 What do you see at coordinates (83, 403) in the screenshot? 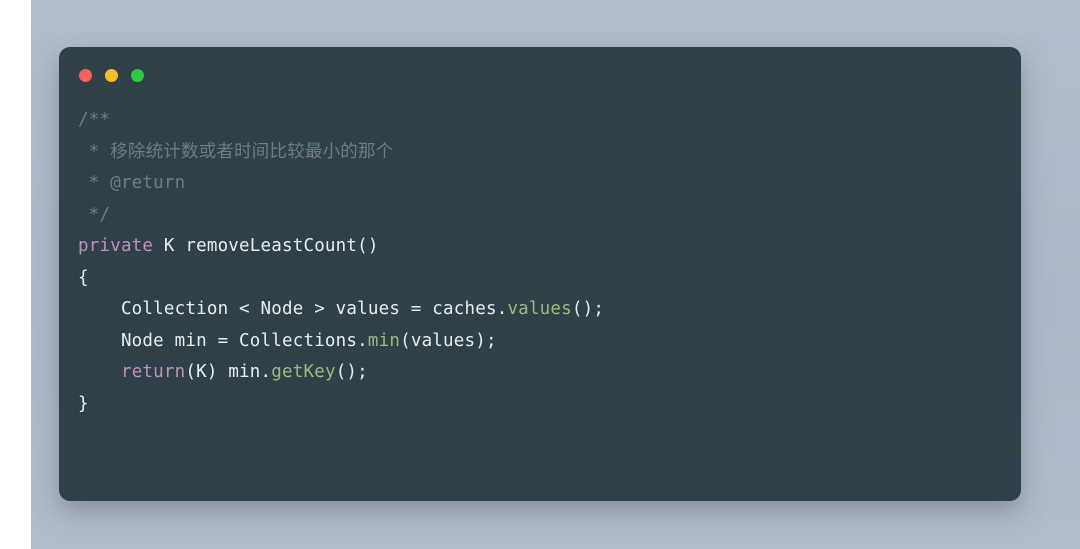
I see `code-token-plain: }` at bounding box center [83, 403].